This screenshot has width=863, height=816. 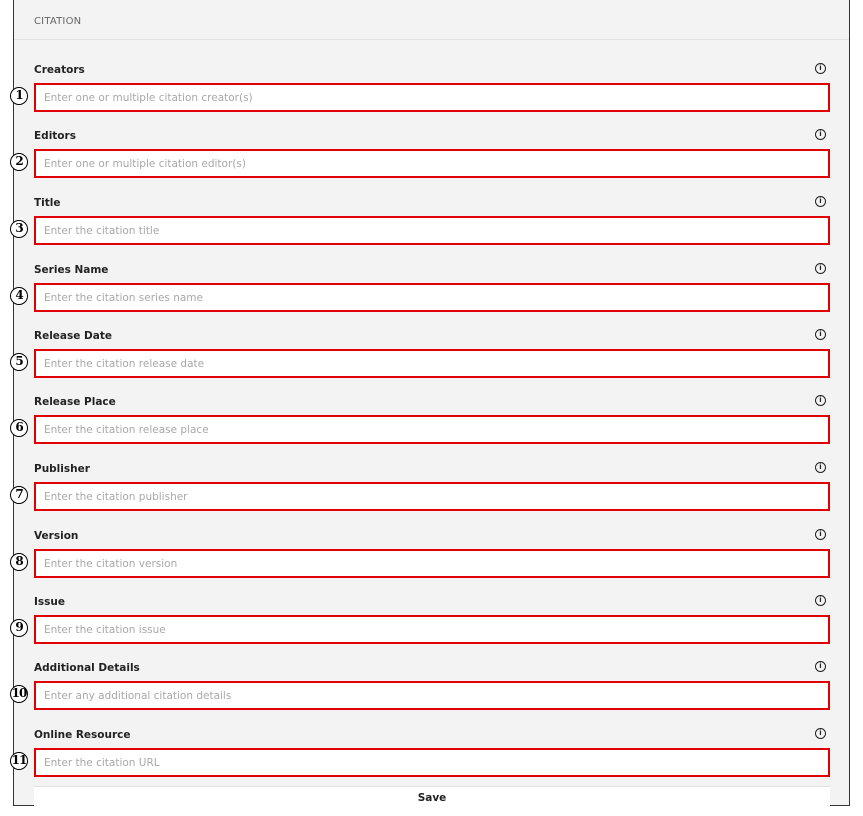 I want to click on field-creators: Creators i 1, so click(x=429, y=96).